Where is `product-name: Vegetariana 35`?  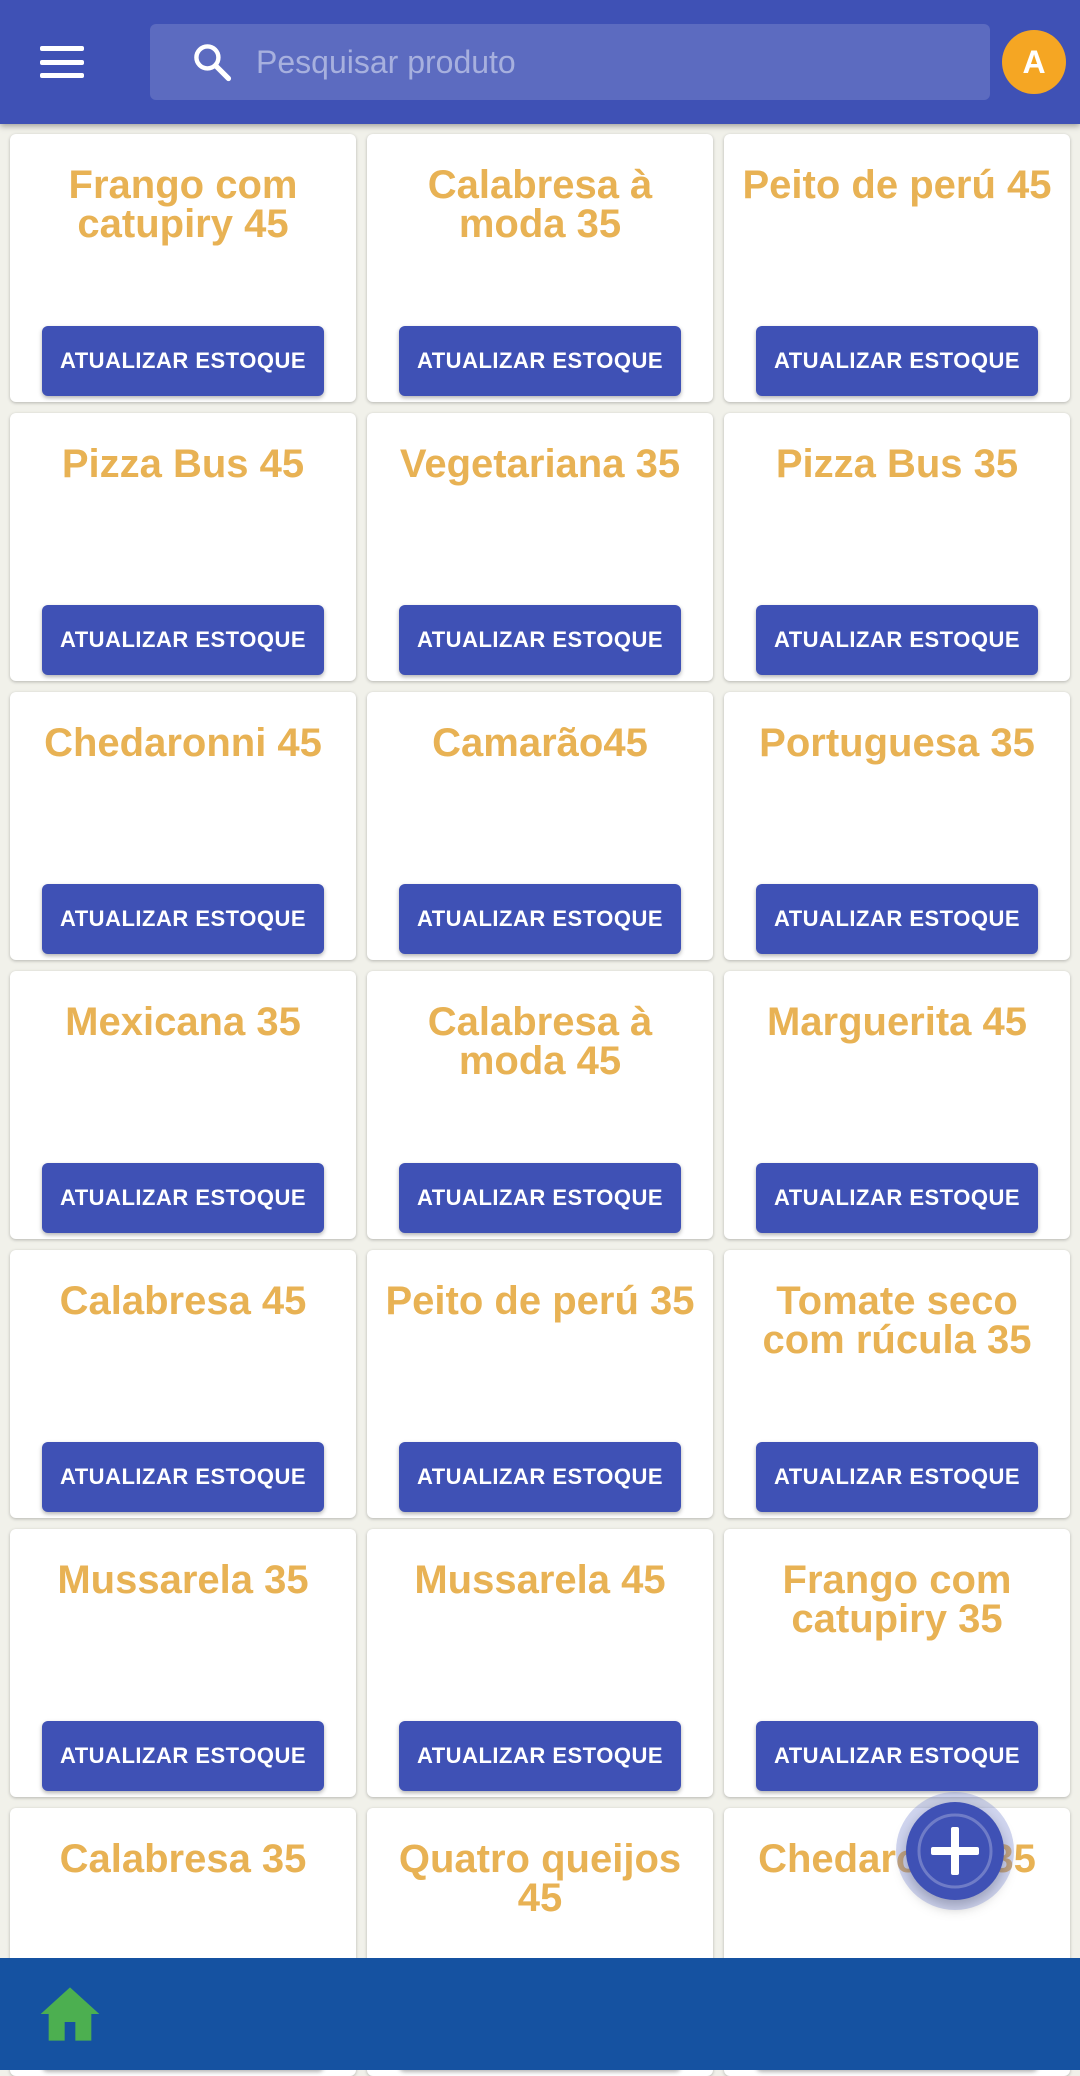
product-name: Vegetariana 35 is located at coordinates (540, 464).